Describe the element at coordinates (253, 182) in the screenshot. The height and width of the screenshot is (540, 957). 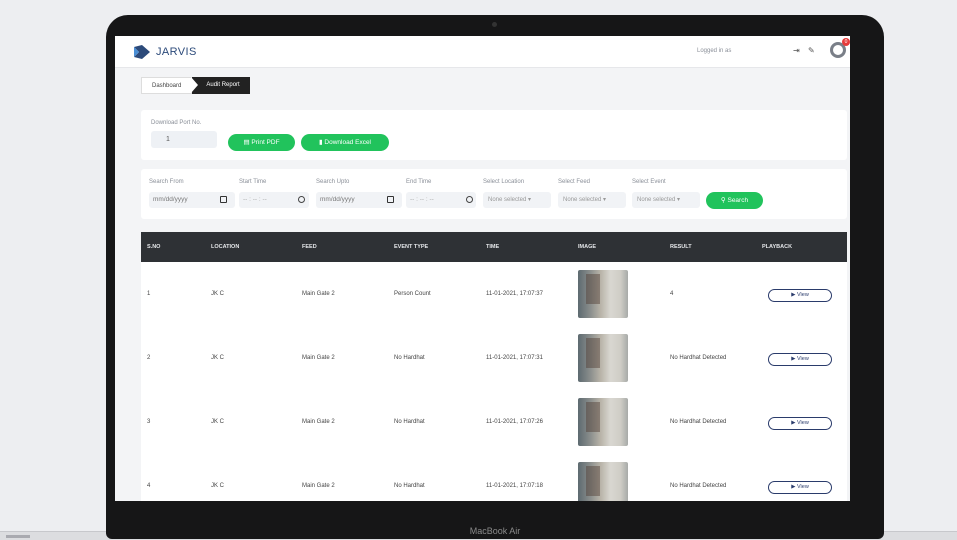
I see `start-time-label: Start Time` at that location.